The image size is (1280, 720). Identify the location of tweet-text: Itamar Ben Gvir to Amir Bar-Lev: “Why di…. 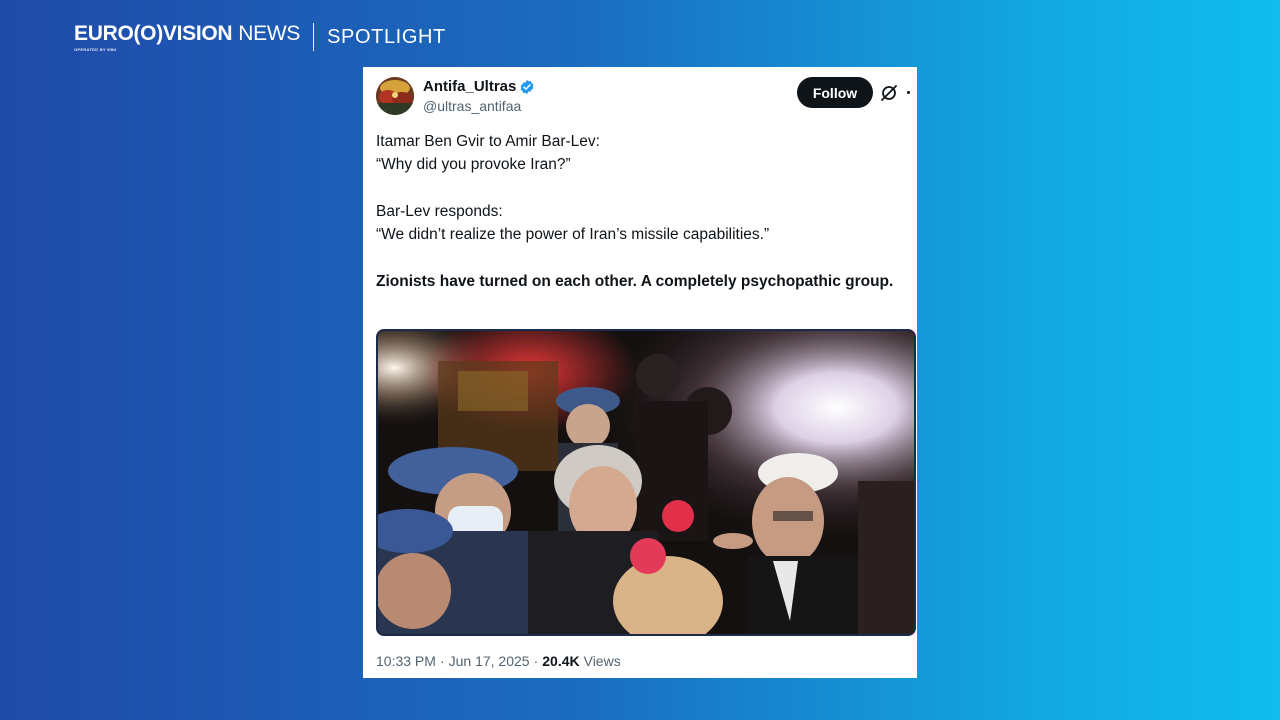
(636, 211).